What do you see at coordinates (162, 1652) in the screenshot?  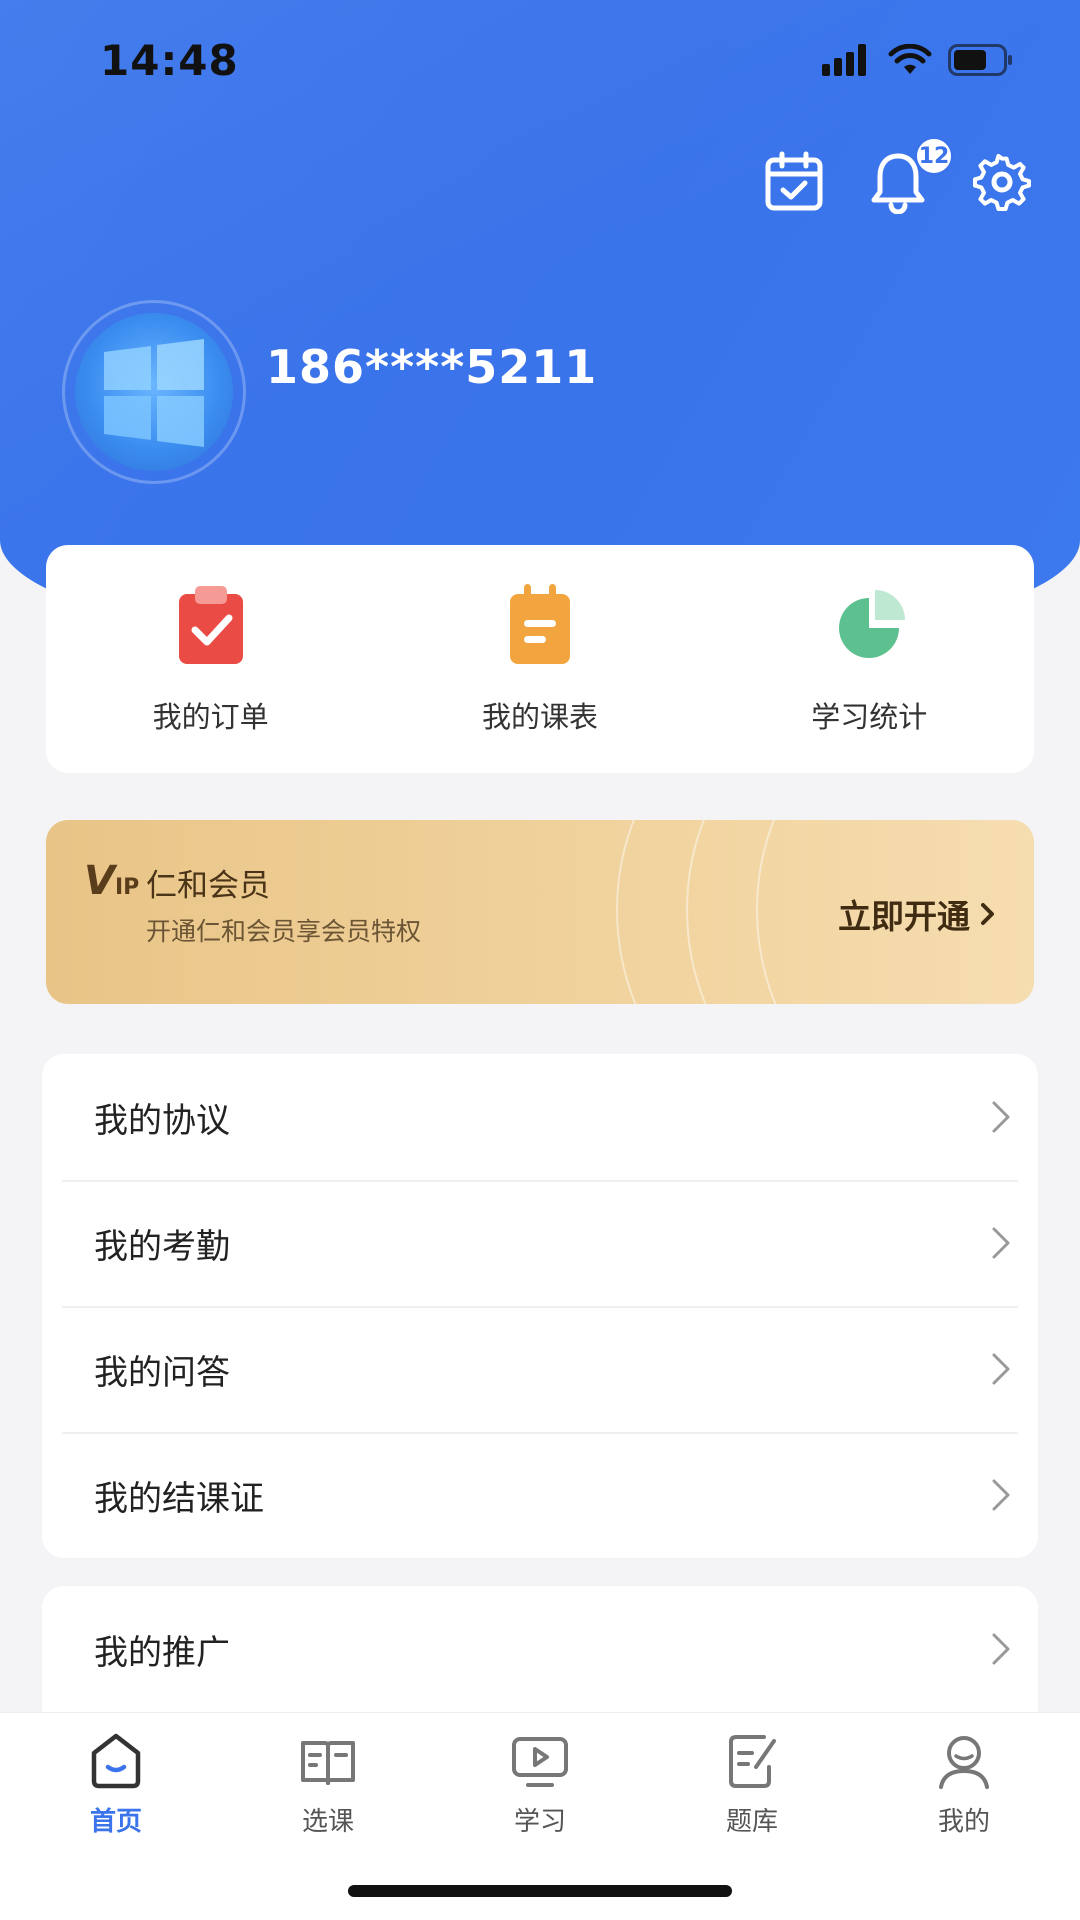 I see `menu-label: 我的推广` at bounding box center [162, 1652].